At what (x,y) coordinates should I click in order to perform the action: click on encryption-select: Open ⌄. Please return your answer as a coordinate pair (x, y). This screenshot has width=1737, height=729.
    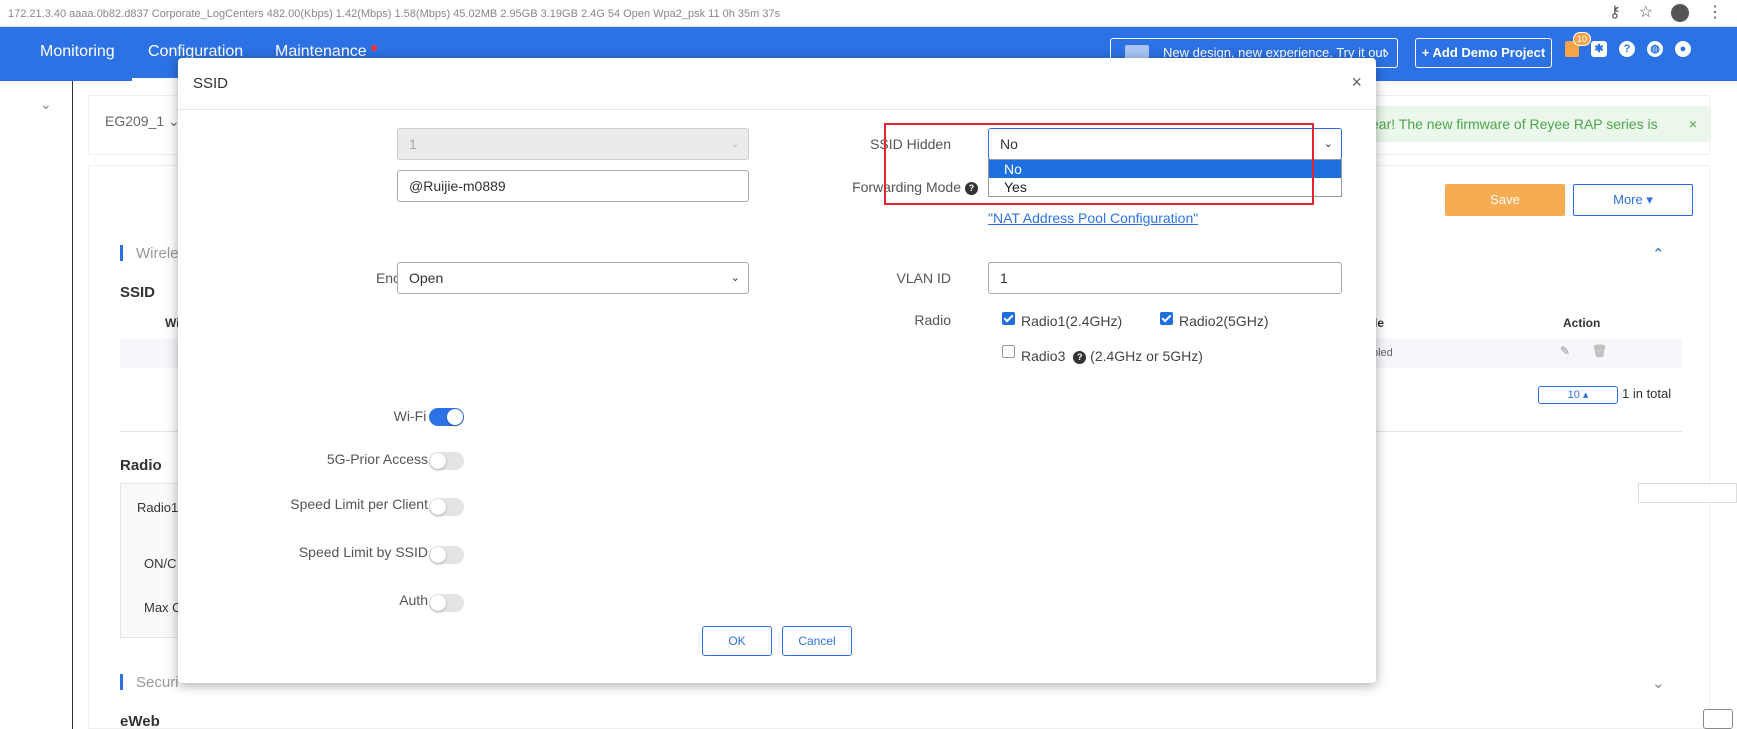
    Looking at the image, I should click on (573, 278).